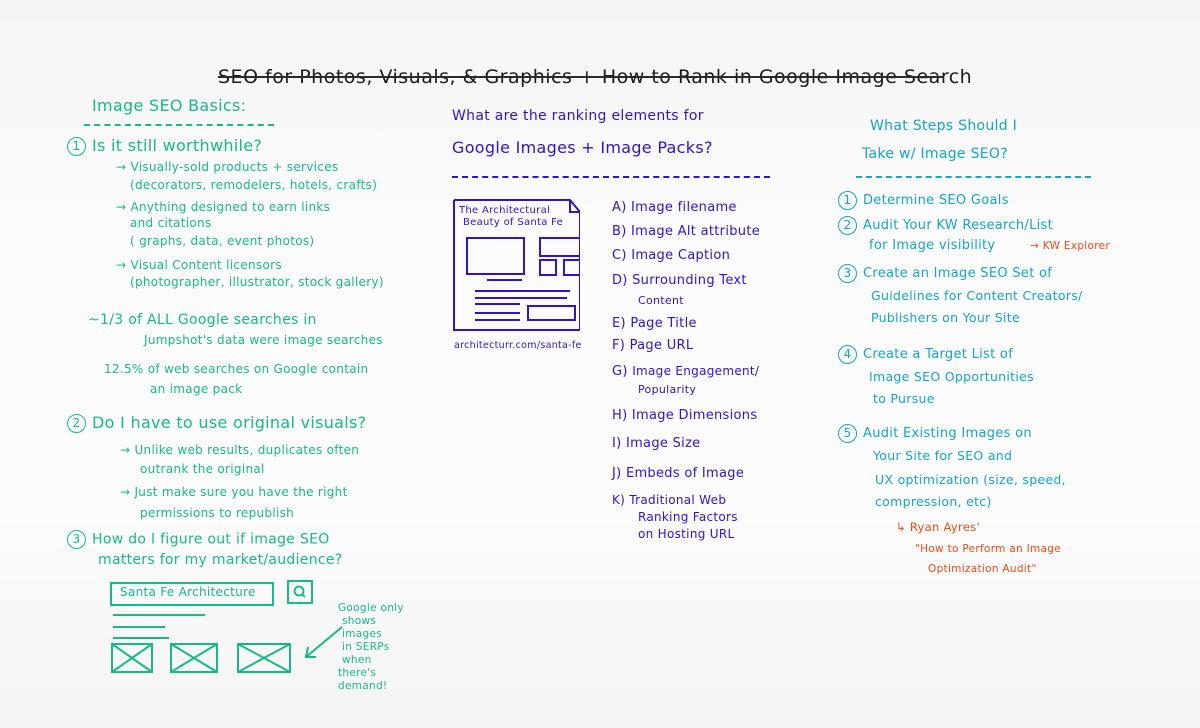 The width and height of the screenshot is (1200, 728). What do you see at coordinates (171, 223) in the screenshot?
I see `q1-point-2-line2: and citations` at bounding box center [171, 223].